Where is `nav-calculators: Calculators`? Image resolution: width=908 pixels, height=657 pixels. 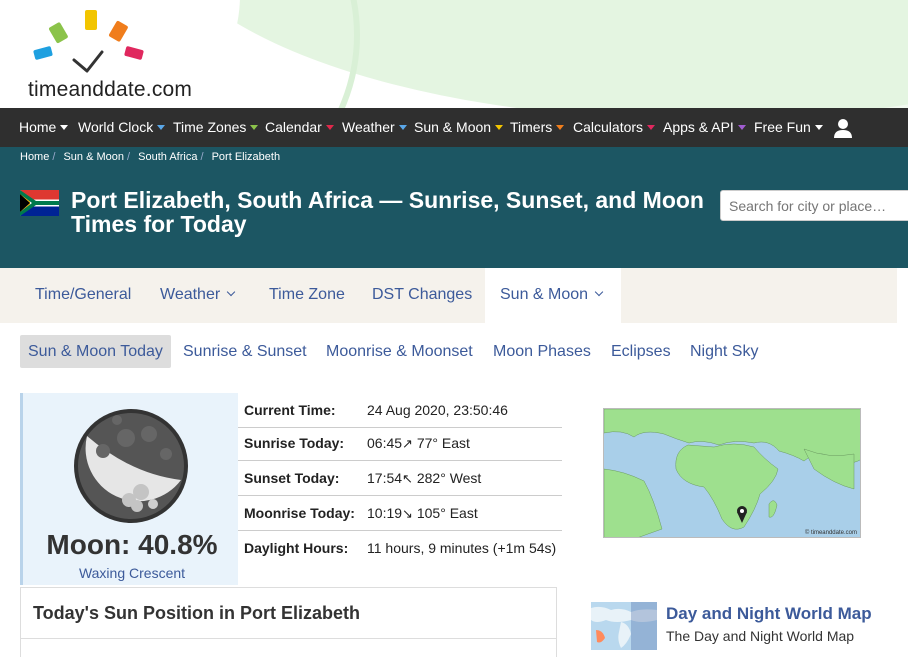
nav-calculators: Calculators is located at coordinates (614, 127).